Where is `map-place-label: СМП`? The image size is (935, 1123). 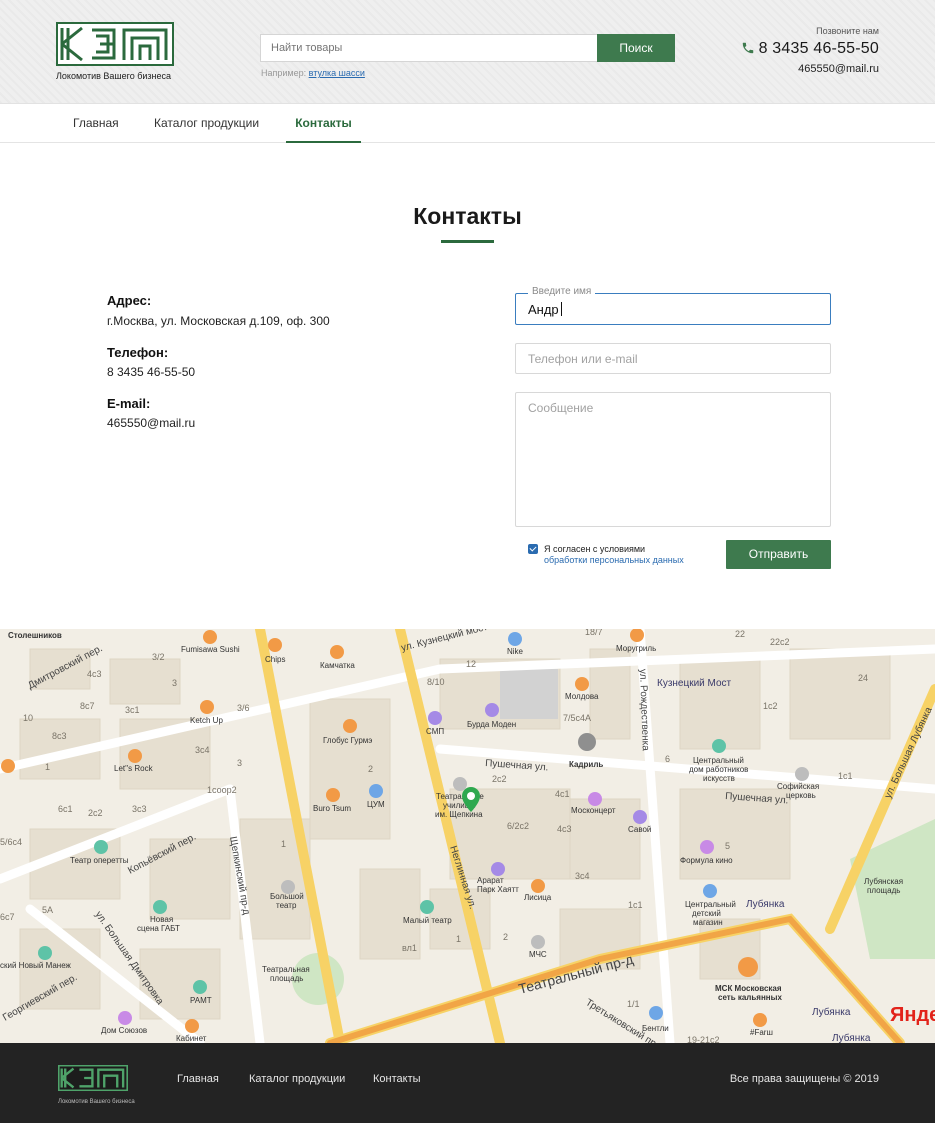 map-place-label: СМП is located at coordinates (435, 731).